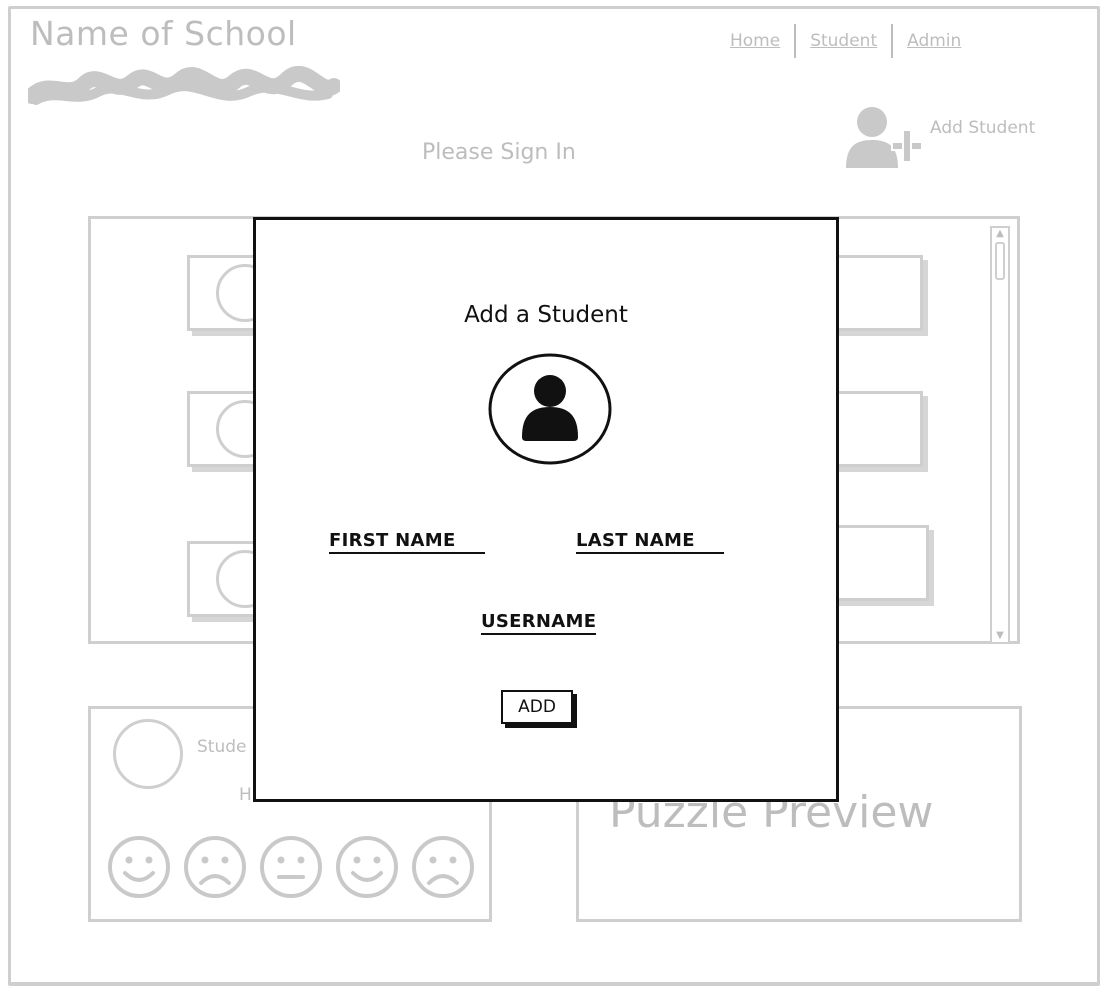  I want to click on scroll-up-arrow: ▲, so click(1000, 234).